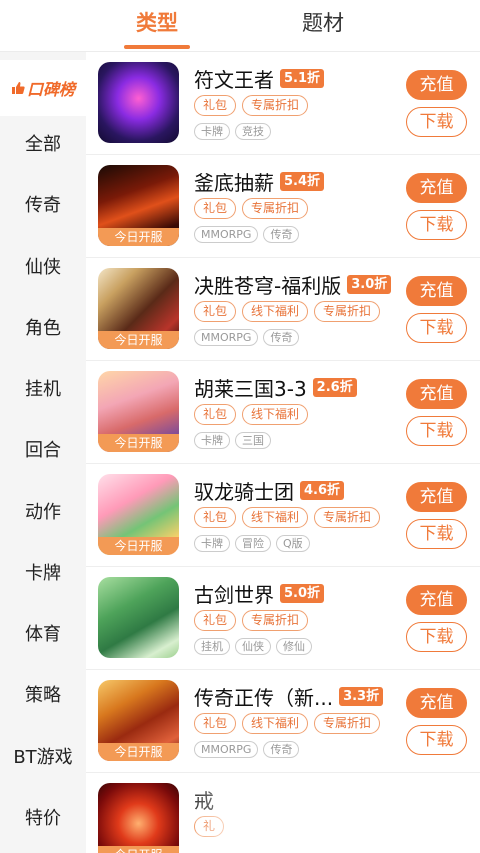 The width and height of the screenshot is (480, 853). What do you see at coordinates (43, 819) in the screenshot?
I see `sidebar-item-special-price: 特价` at bounding box center [43, 819].